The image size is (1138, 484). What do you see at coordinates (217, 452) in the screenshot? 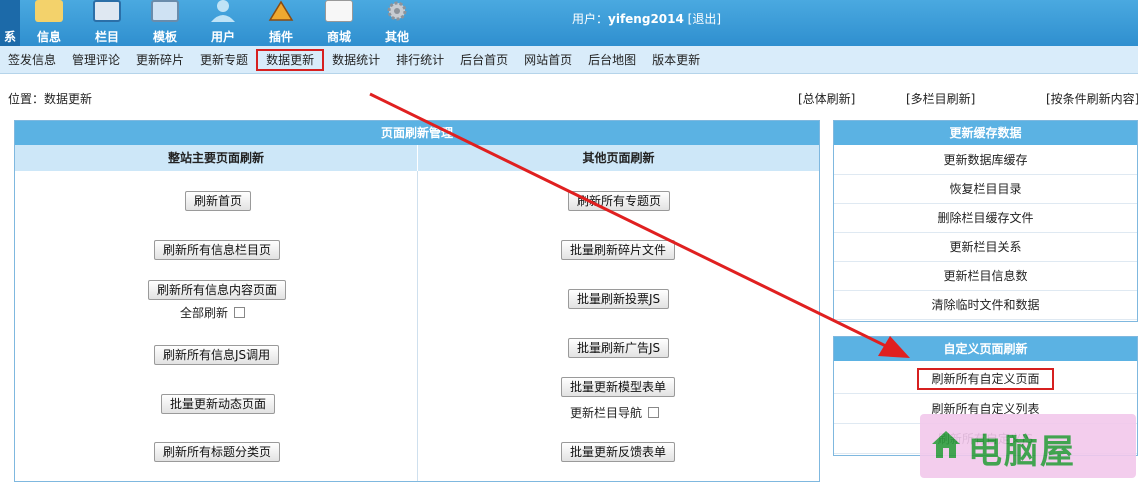
I see `refresh-title-class-button: 刷新所有标题分类页` at bounding box center [217, 452].